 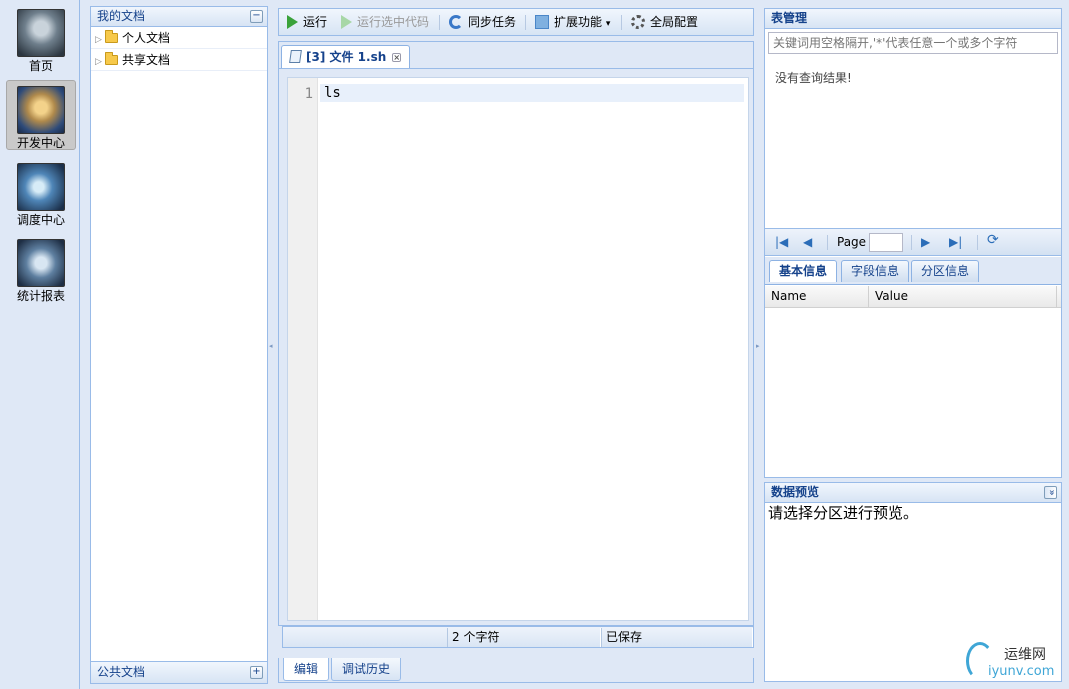 What do you see at coordinates (397, 57) in the screenshot?
I see `close-icon: ×` at bounding box center [397, 57].